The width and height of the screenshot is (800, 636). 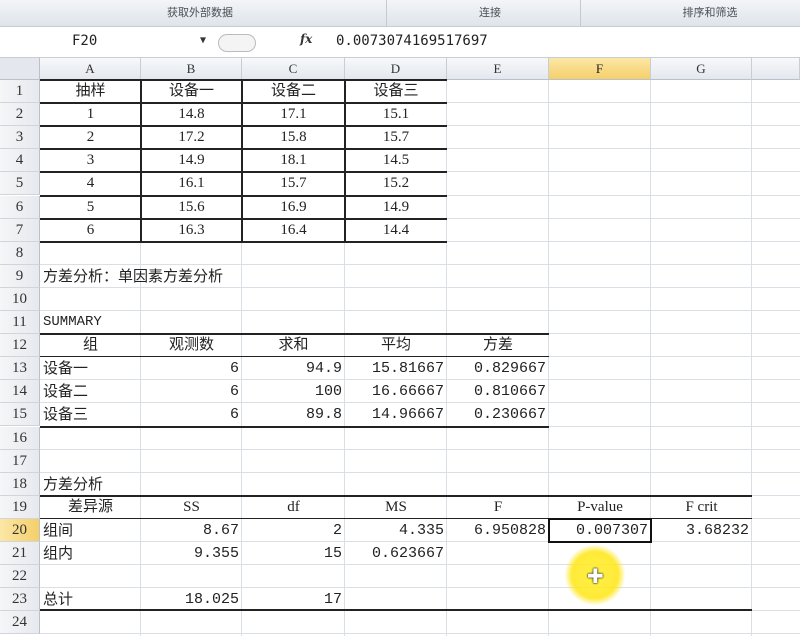 I want to click on sample-data-cell: 2, so click(x=90, y=137).